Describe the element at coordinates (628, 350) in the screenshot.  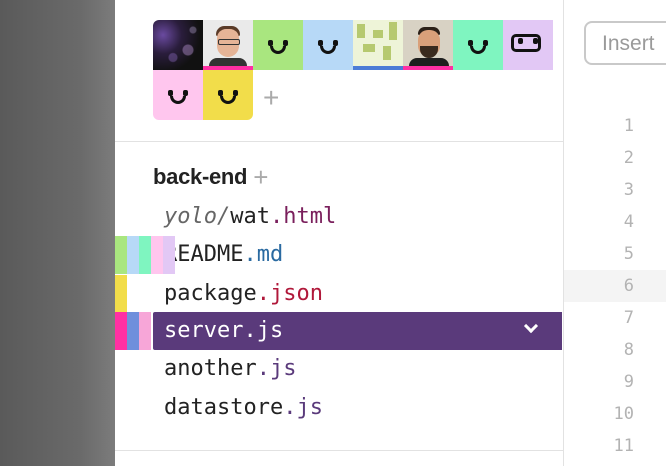
I see `line-number: 8` at that location.